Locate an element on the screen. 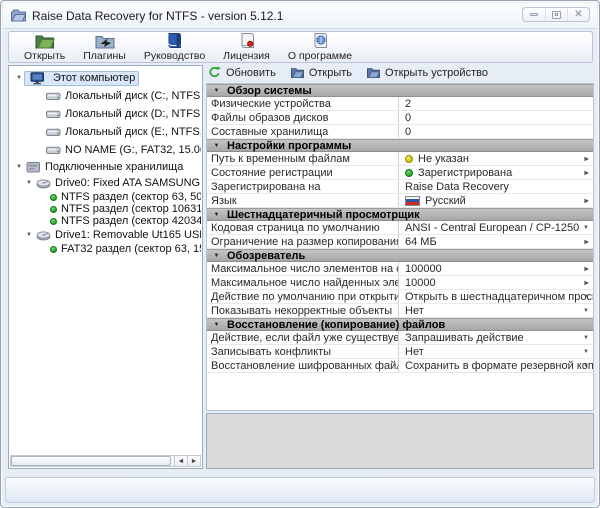 The width and height of the screenshot is (600, 508). property-row: Физические устройства 2 is located at coordinates (400, 104).